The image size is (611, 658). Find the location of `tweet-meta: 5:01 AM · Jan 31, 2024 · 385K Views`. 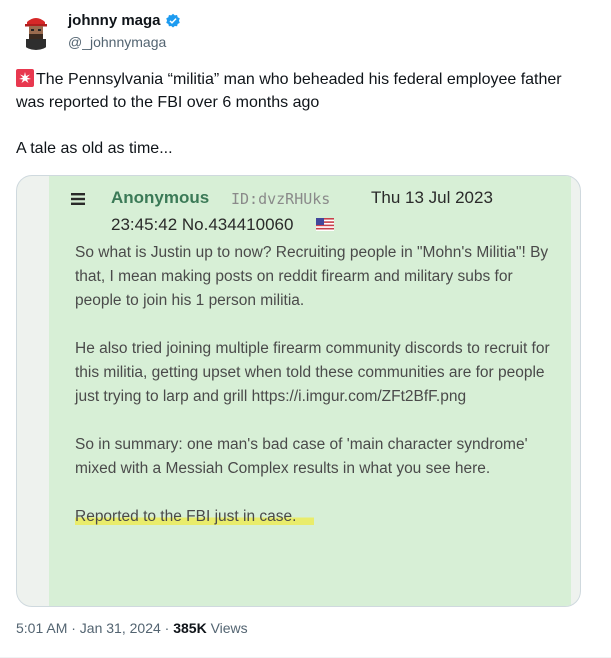

tweet-meta: 5:01 AM · Jan 31, 2024 · 385K Views is located at coordinates (132, 628).